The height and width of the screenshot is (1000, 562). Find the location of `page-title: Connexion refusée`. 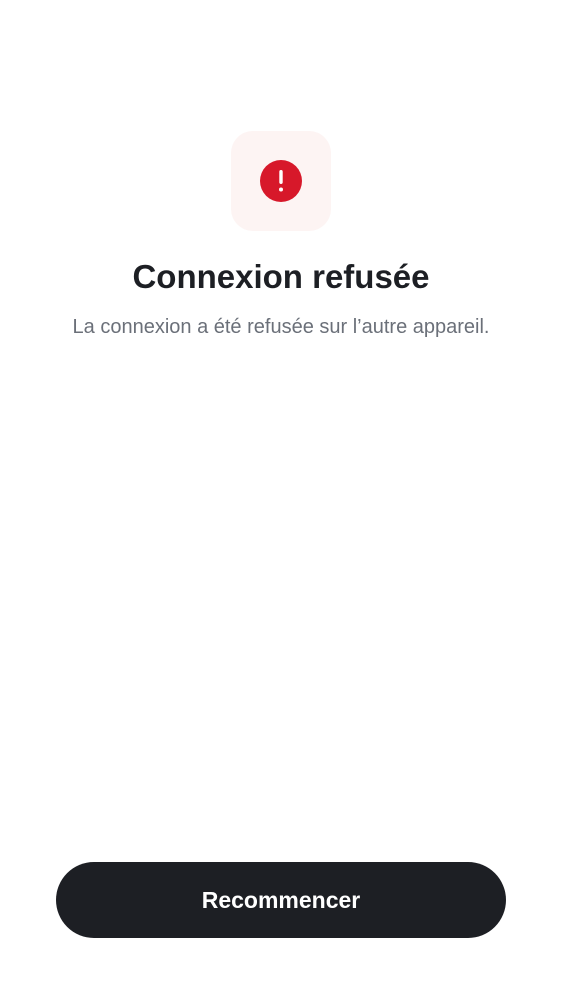

page-title: Connexion refusée is located at coordinates (281, 276).